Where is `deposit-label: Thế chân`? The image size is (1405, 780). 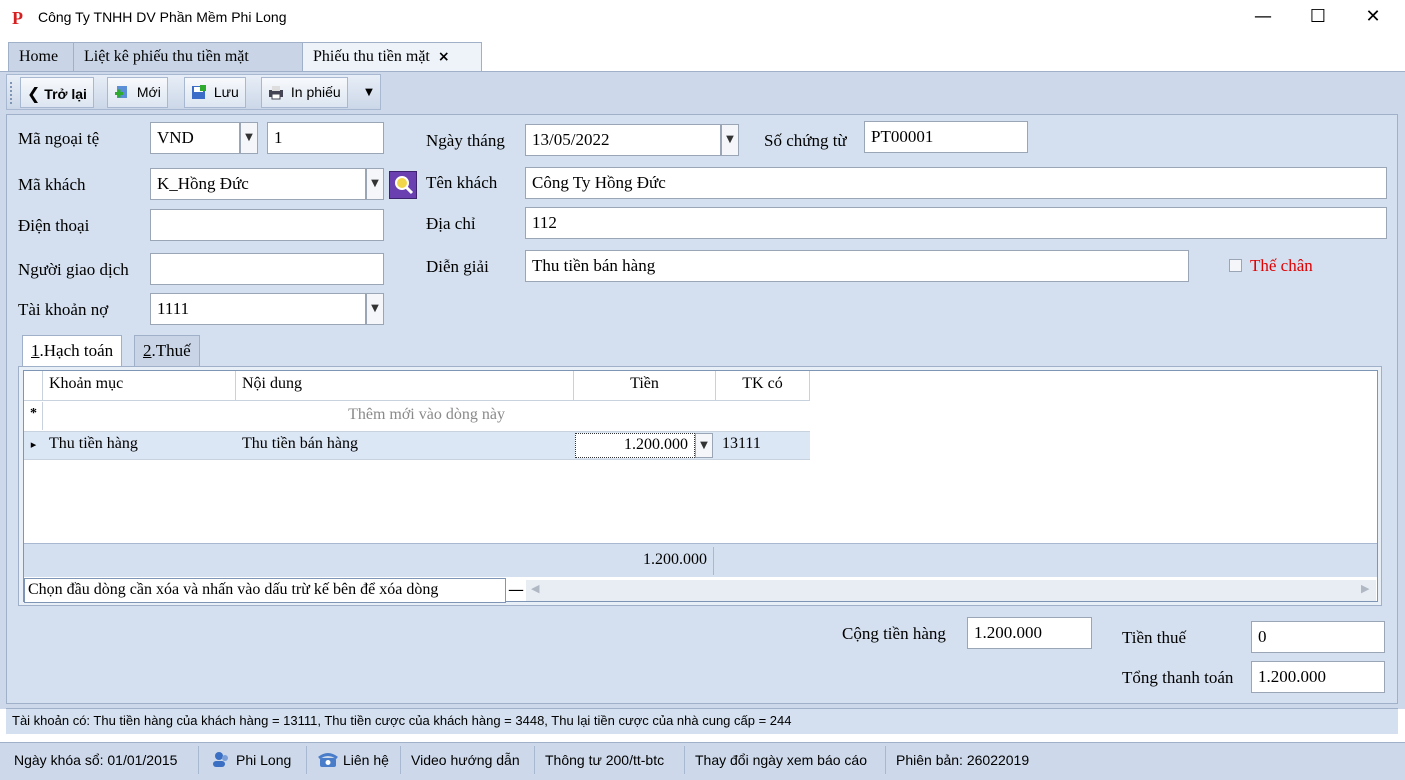 deposit-label: Thế chân is located at coordinates (1281, 265).